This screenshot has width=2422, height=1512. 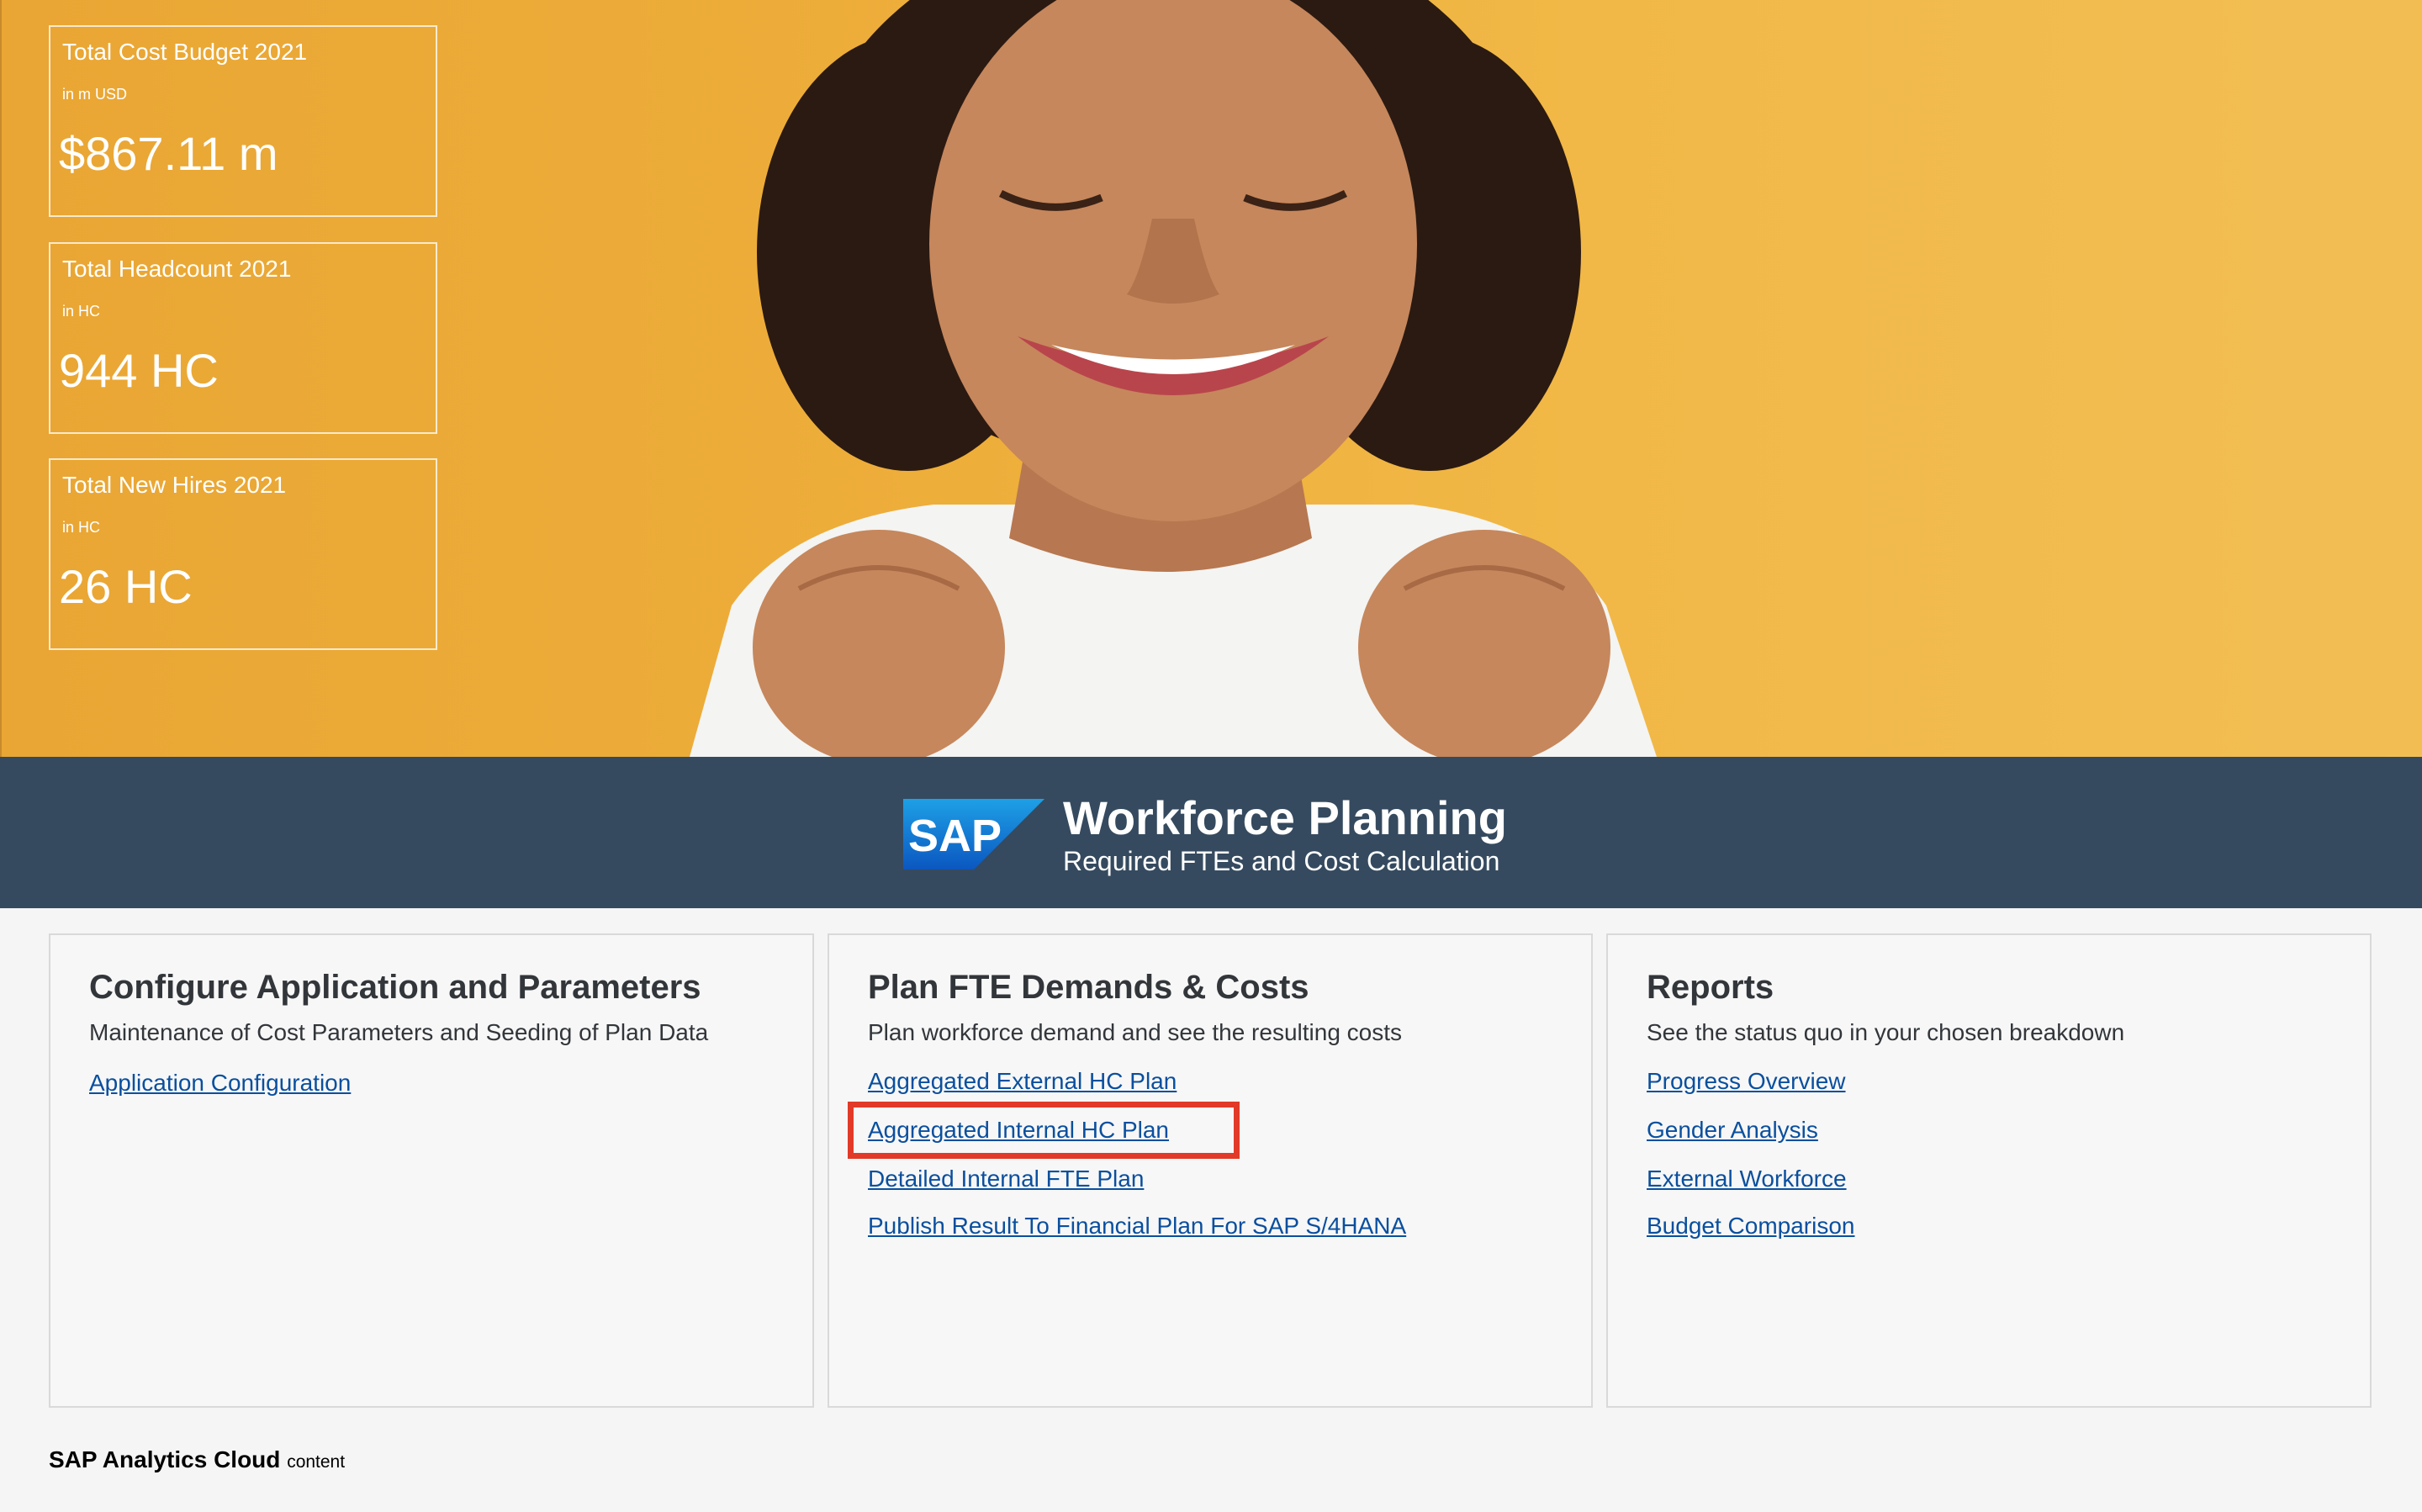 What do you see at coordinates (1746, 1081) in the screenshot?
I see `link-progress-overview: Progress Overview` at bounding box center [1746, 1081].